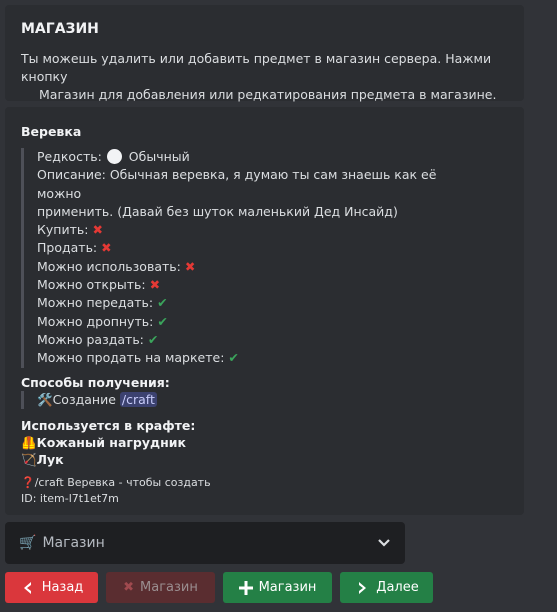 The width and height of the screenshot is (557, 612). What do you see at coordinates (29, 442) in the screenshot?
I see `armor-icon: 🦺` at bounding box center [29, 442].